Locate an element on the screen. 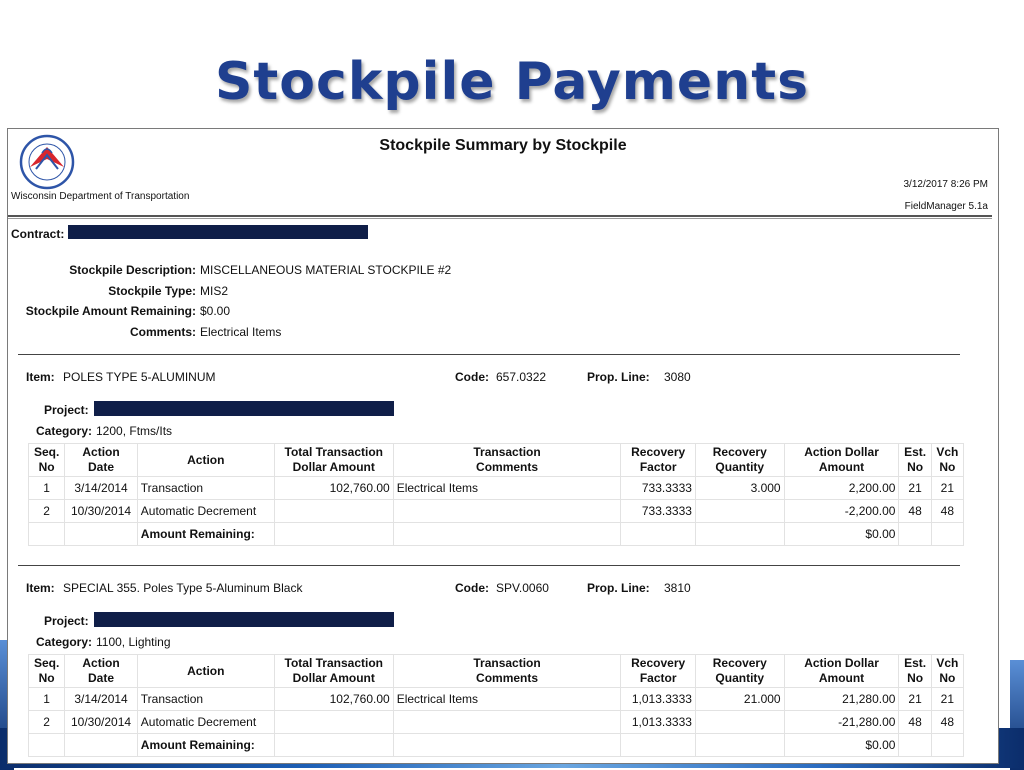  stockpile-description: MISCELLANEOUS MATERIAL STOCKPILE #2 is located at coordinates (326, 270).